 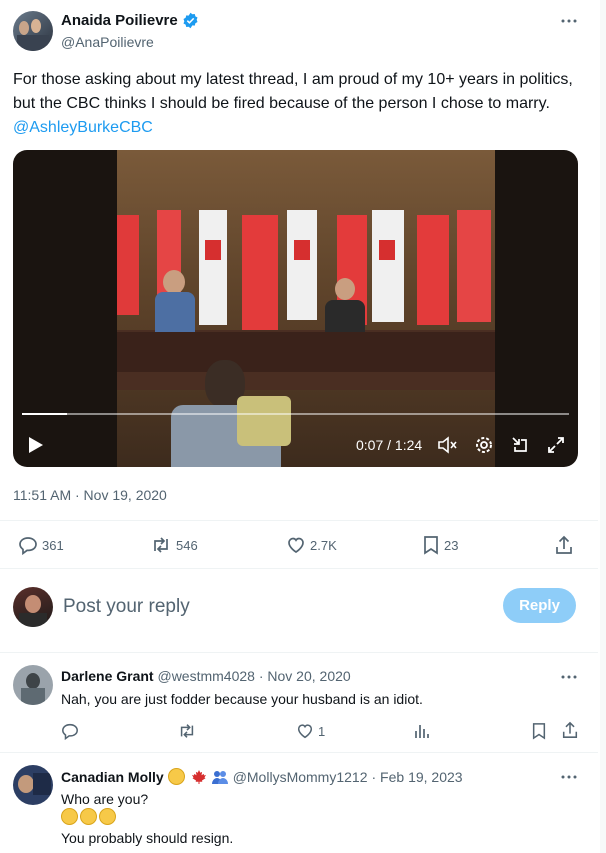 I want to click on sunglasses-emoji-icon, so click(x=176, y=776).